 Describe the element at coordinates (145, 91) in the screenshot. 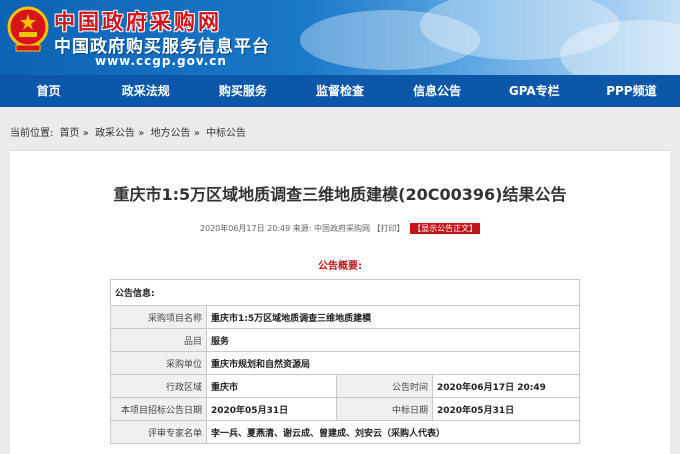

I see `nav-regulations: 政采法规` at that location.